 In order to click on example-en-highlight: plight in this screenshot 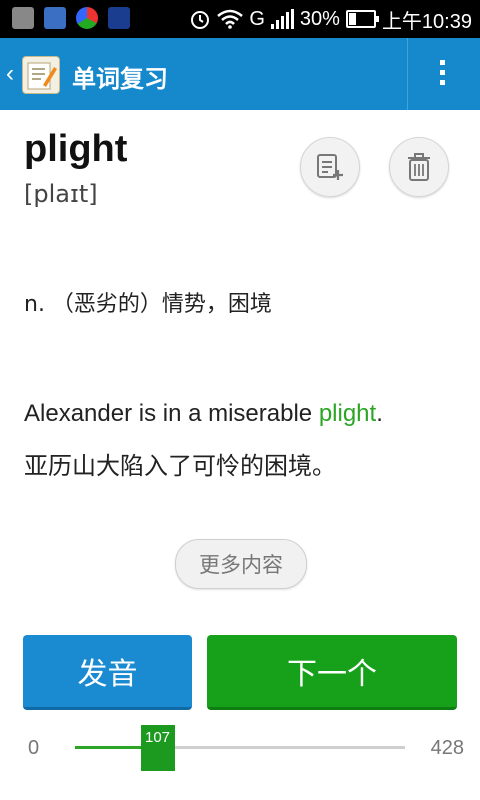, I will do `click(347, 413)`.